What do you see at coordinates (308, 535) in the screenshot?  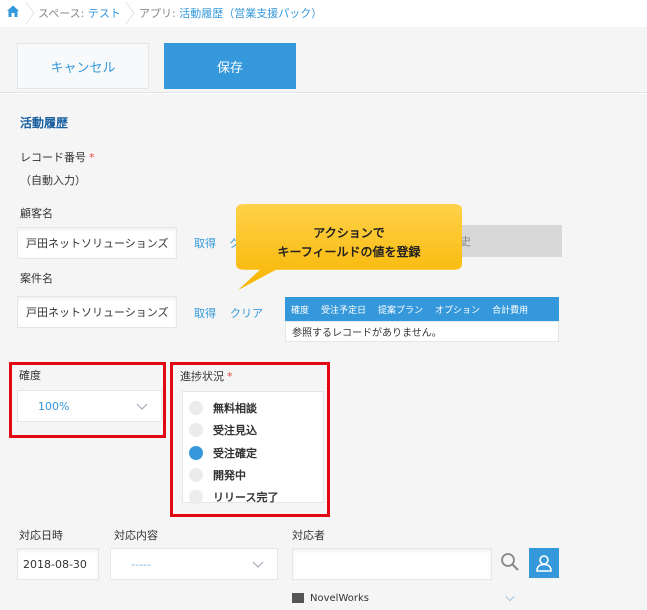 I see `person-label: 対応者` at bounding box center [308, 535].